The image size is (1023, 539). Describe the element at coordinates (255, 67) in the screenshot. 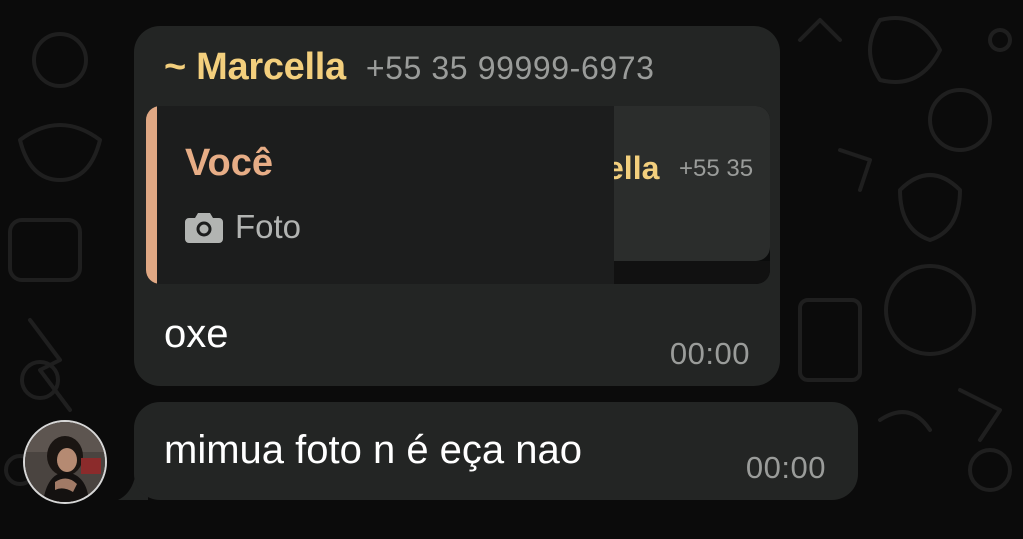

I see `sender-name: ~ Marcella` at that location.